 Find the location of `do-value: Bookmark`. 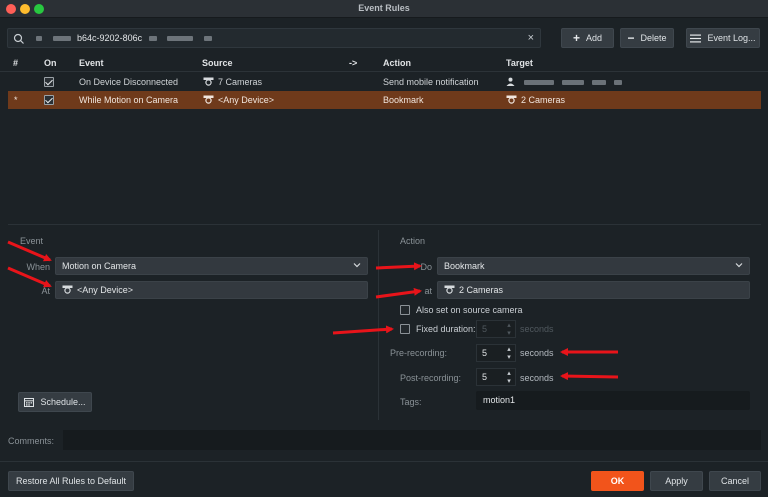

do-value: Bookmark is located at coordinates (464, 266).